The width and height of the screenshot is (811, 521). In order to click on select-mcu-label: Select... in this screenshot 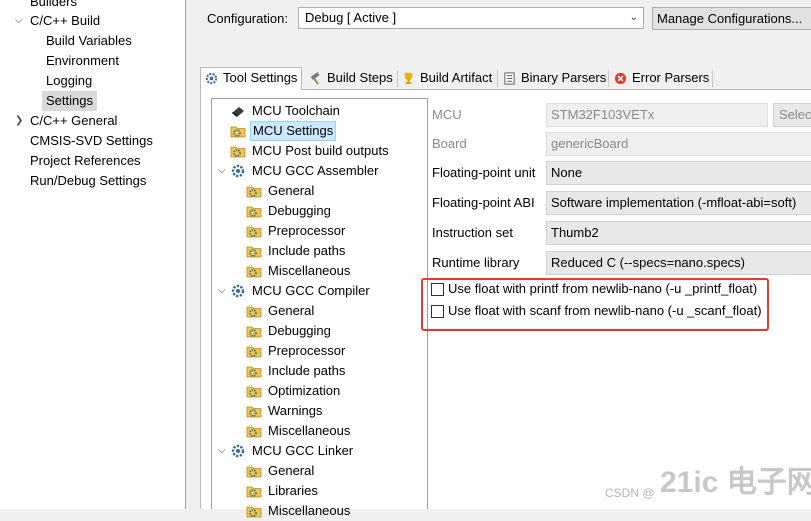, I will do `click(795, 114)`.